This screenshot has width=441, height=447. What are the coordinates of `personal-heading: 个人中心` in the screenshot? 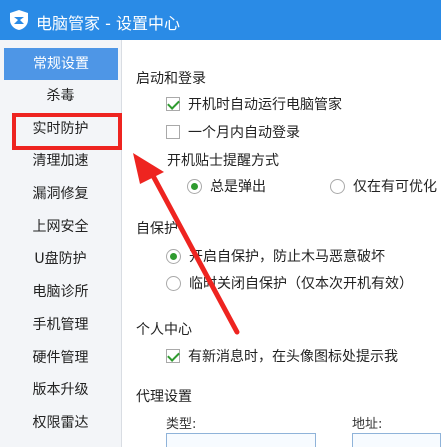 It's located at (164, 330).